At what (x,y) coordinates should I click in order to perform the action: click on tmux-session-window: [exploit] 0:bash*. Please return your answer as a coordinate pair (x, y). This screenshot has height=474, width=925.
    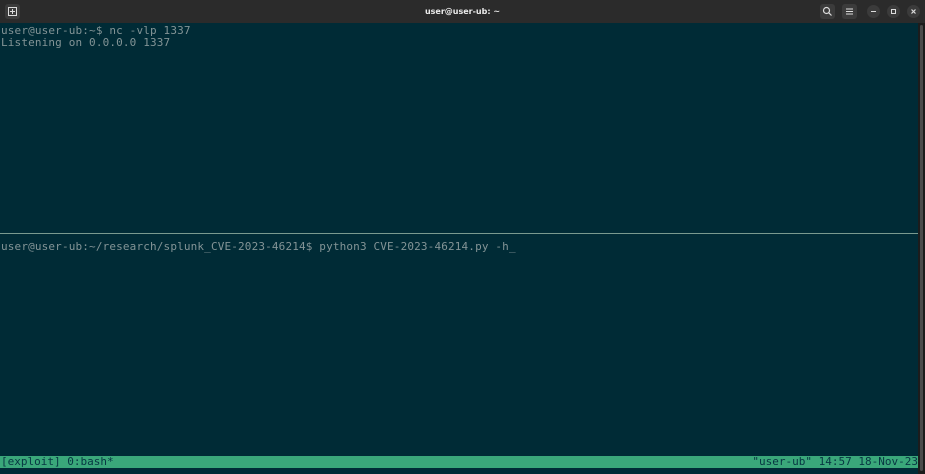
    Looking at the image, I should click on (57, 461).